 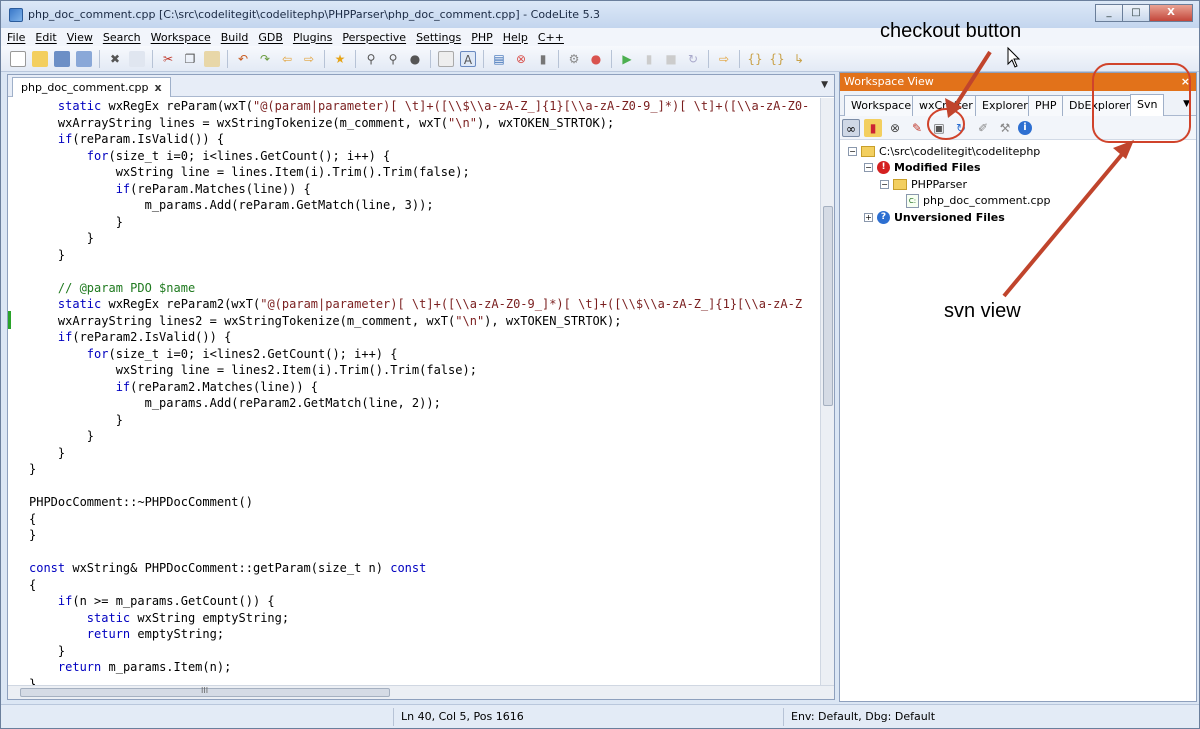 I want to click on window-controls: _ □ X, so click(x=1144, y=13).